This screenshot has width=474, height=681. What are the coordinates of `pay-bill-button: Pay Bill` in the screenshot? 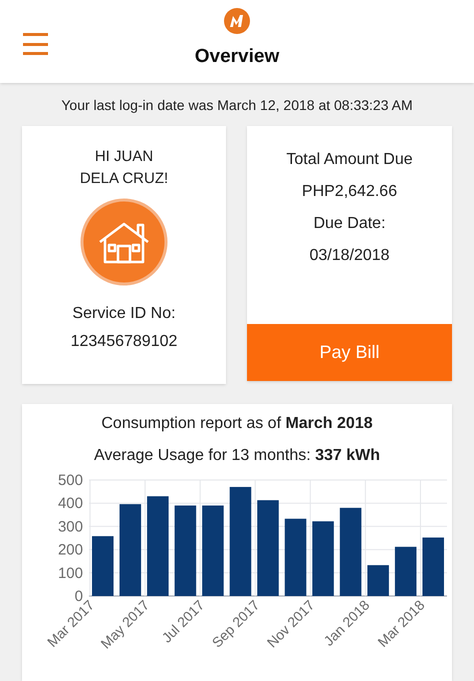 It's located at (349, 352).